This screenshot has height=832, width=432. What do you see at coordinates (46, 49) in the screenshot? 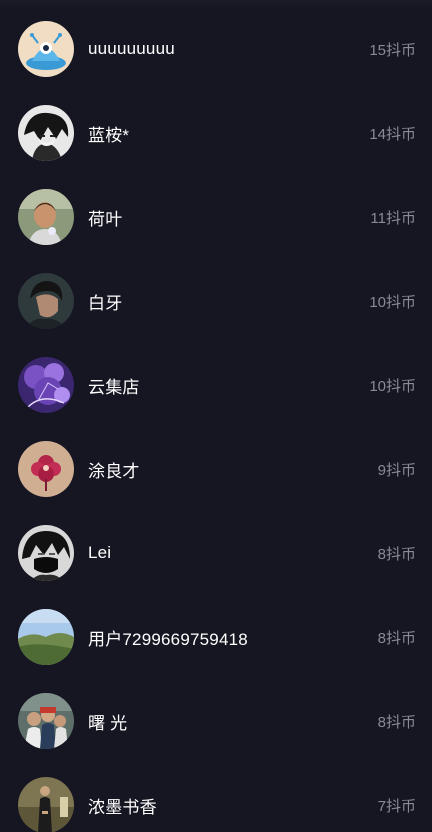
I see `alien-cartoon-avatar` at bounding box center [46, 49].